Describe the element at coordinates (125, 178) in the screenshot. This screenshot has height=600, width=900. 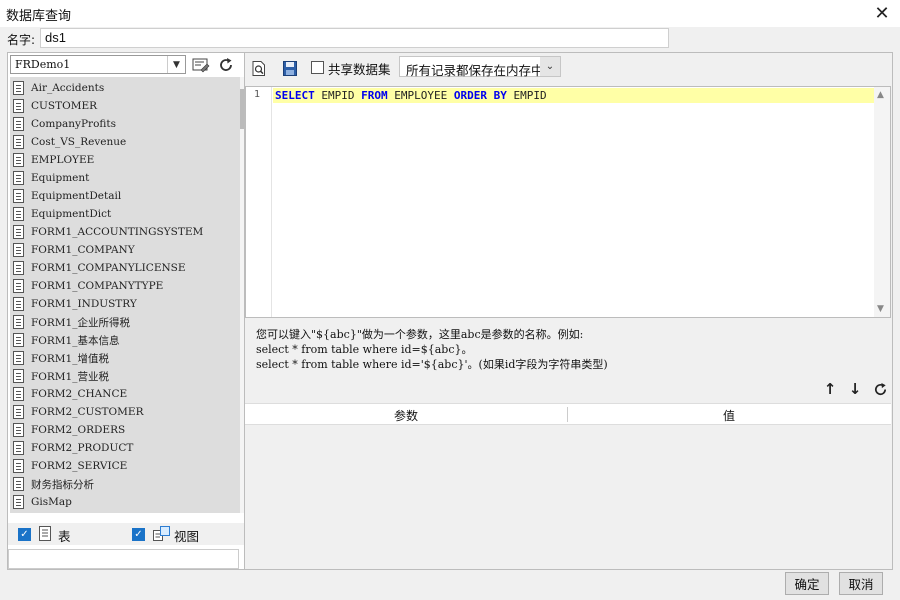
I see `table-list-item: Equipment` at that location.